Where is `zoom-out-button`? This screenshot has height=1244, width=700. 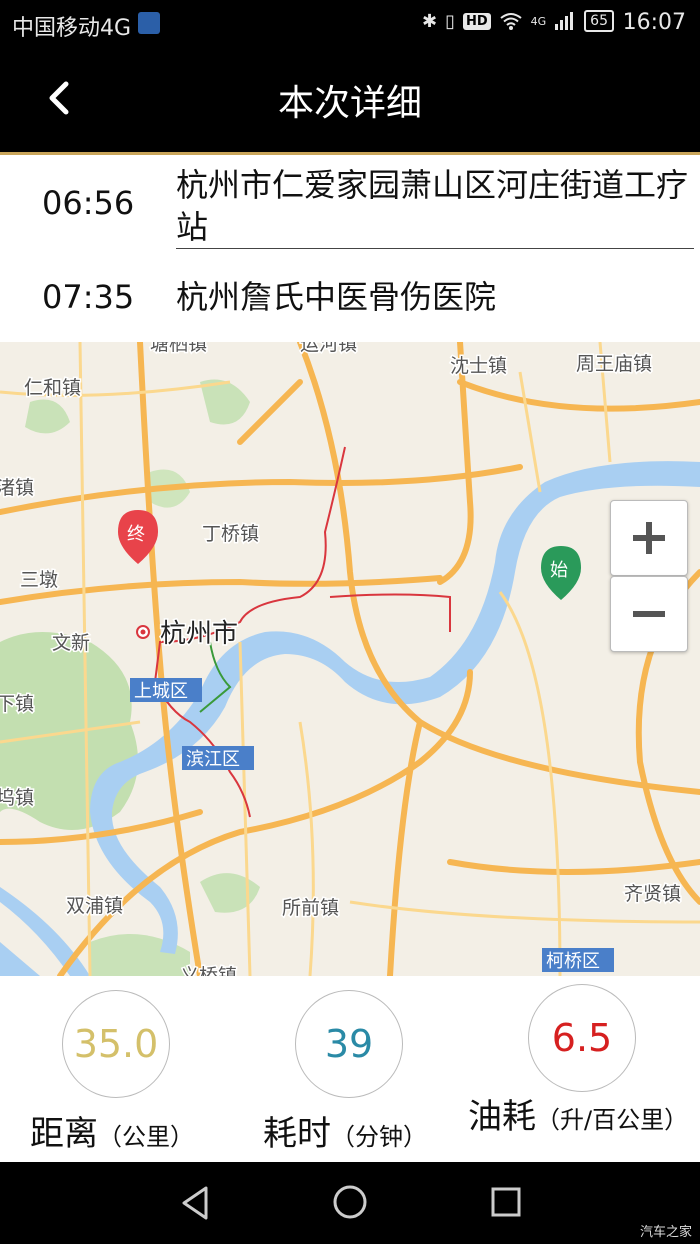
zoom-out-button is located at coordinates (649, 614).